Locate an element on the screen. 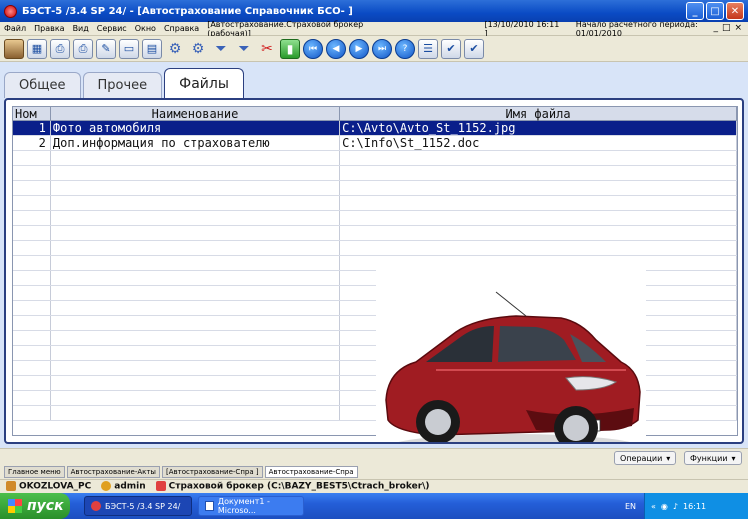  status-computer: OKOZLOVA_PC is located at coordinates (48, 486).